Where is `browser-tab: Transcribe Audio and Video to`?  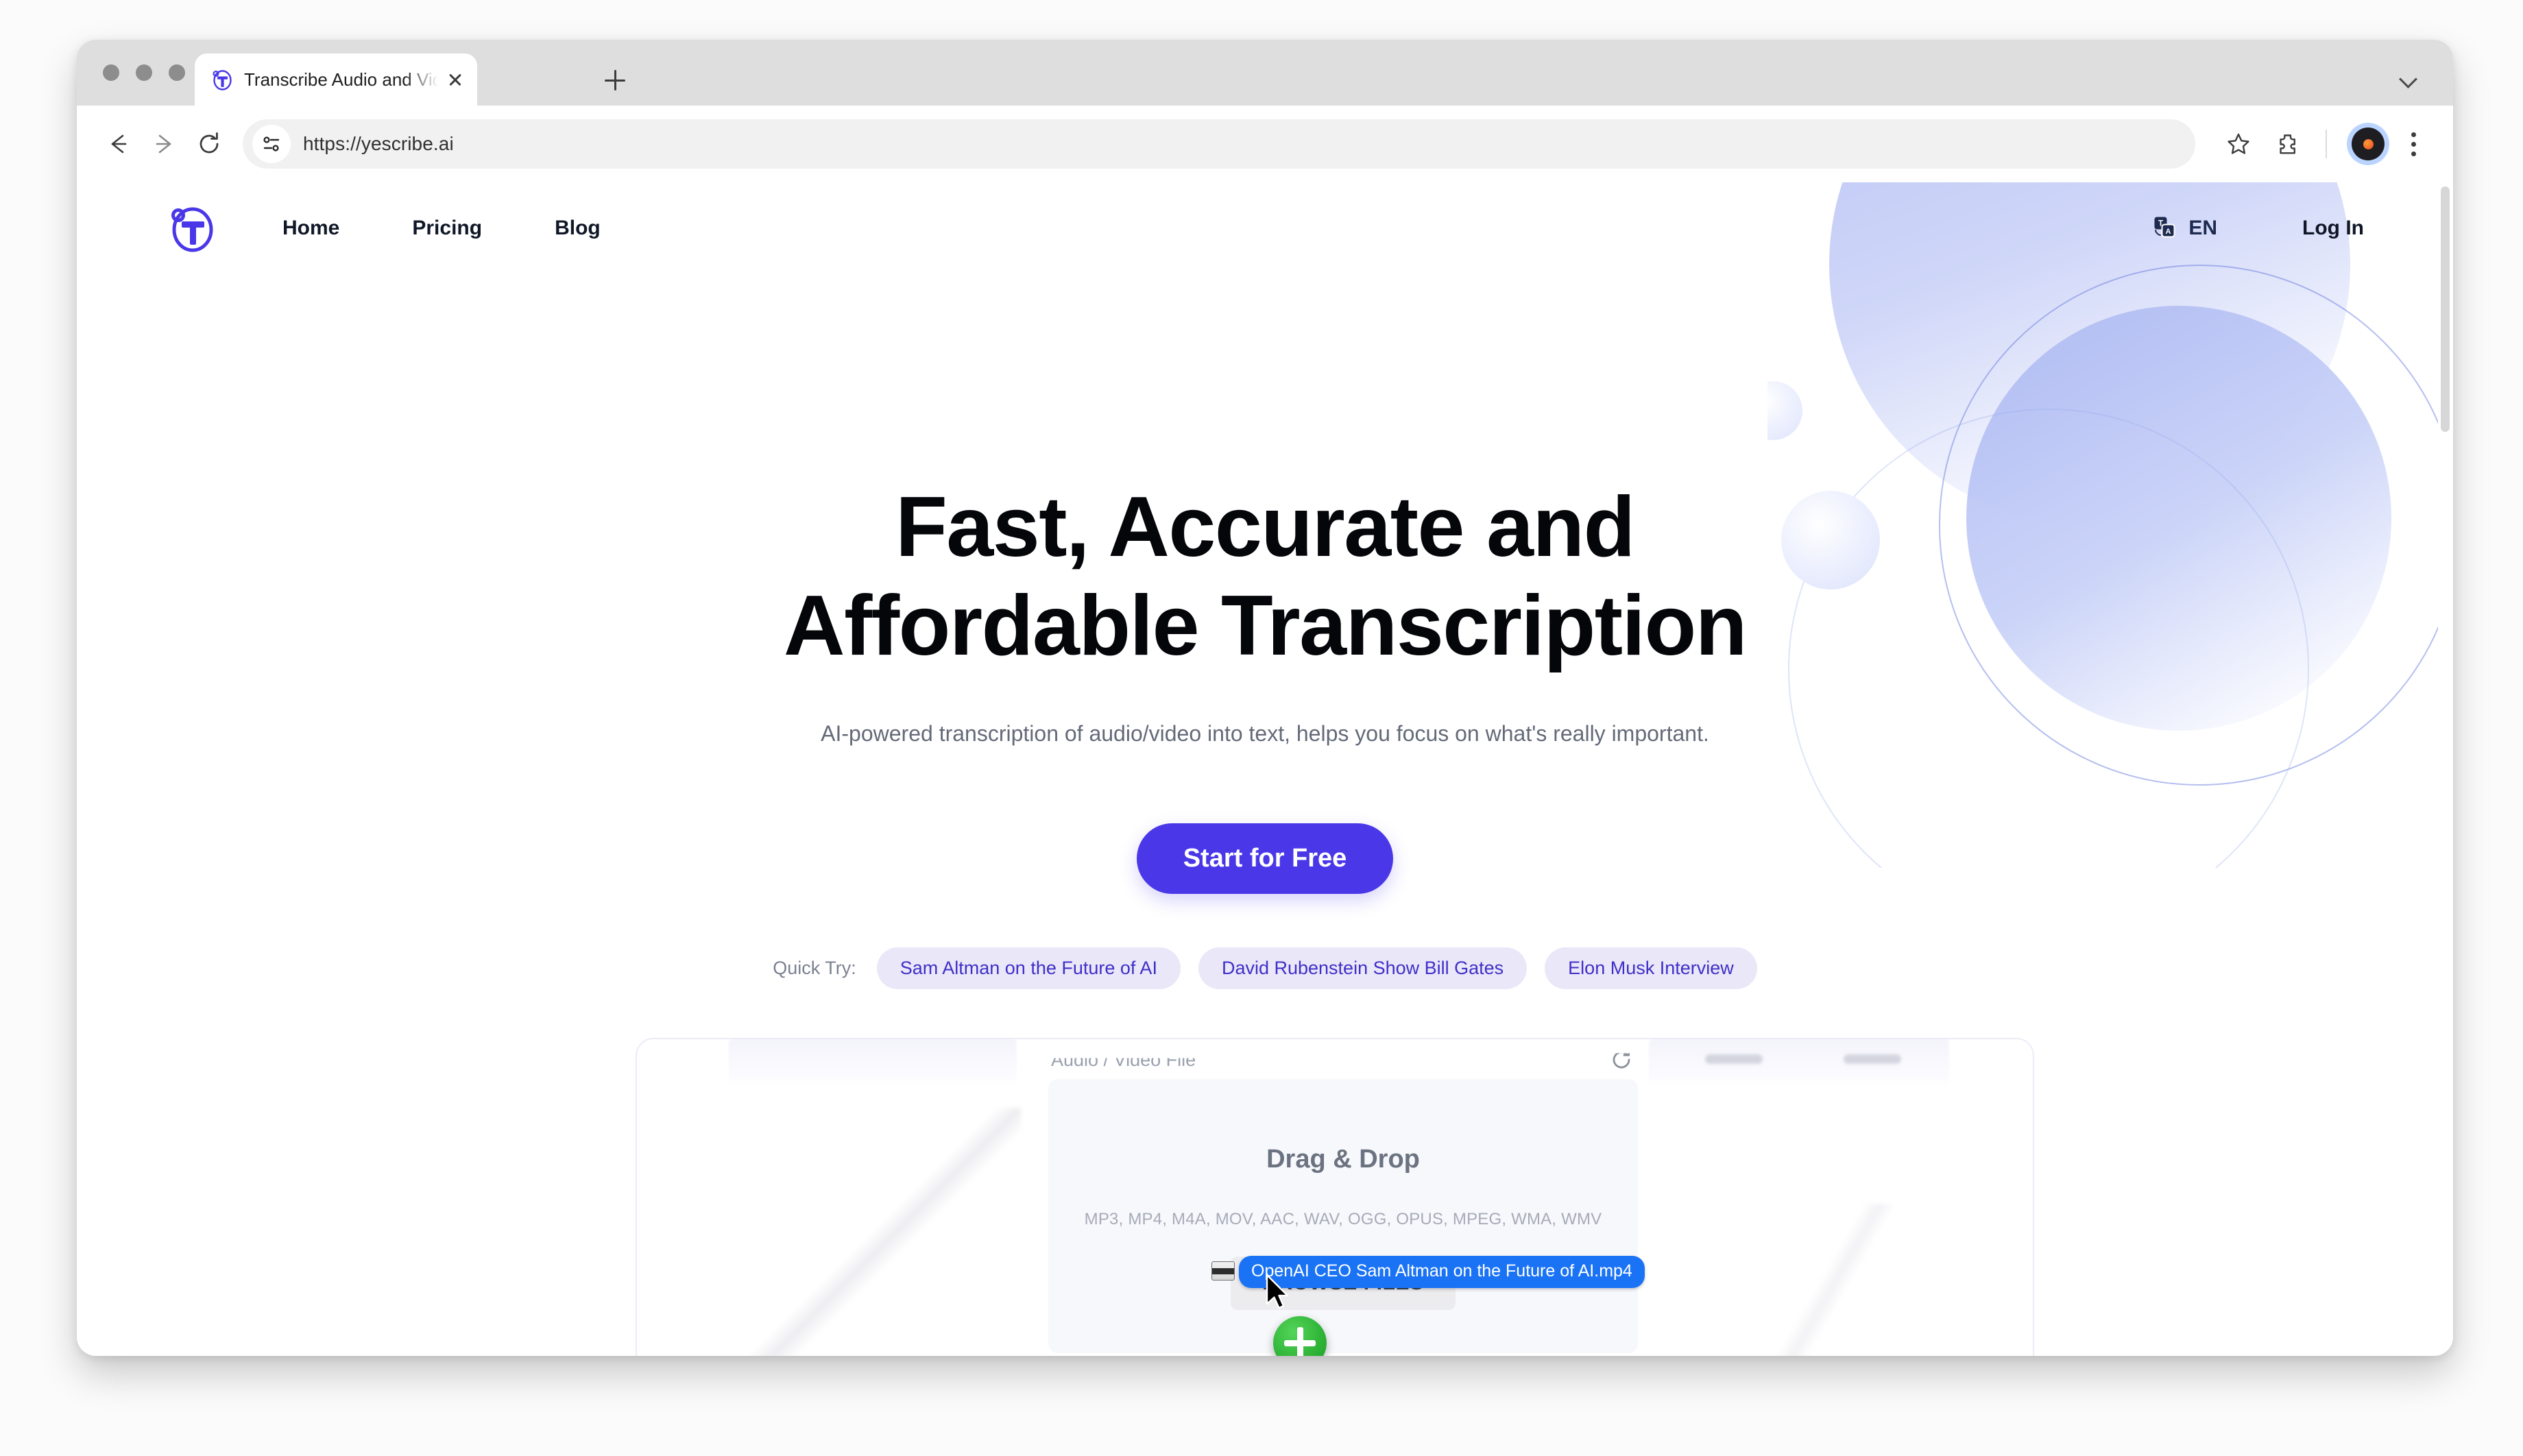
browser-tab: Transcribe Audio and Video to is located at coordinates (336, 79).